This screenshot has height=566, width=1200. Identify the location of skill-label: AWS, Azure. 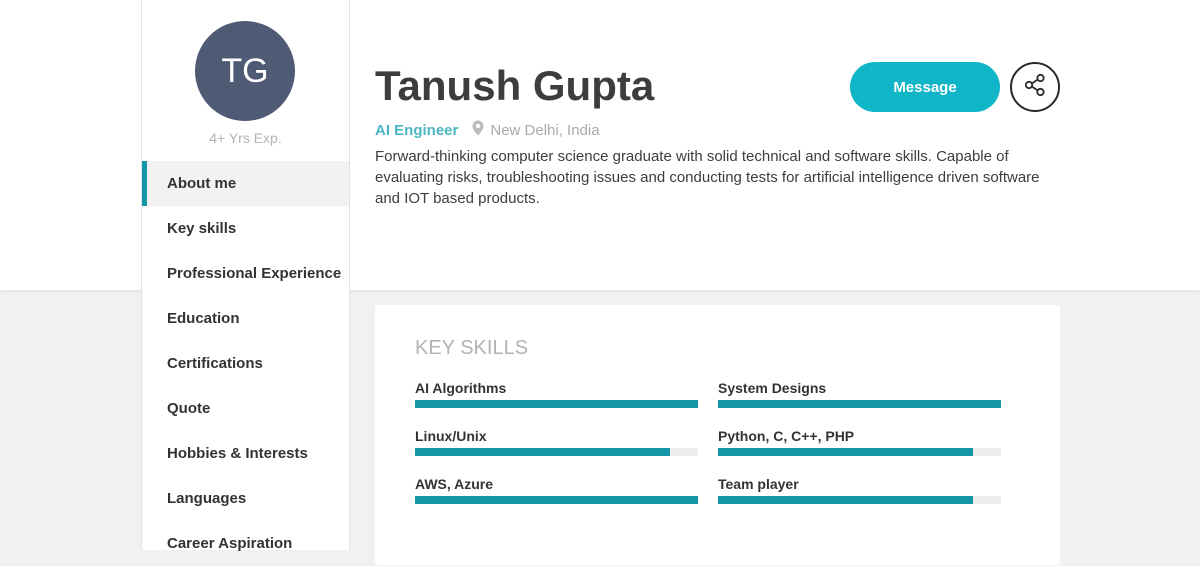
(454, 484).